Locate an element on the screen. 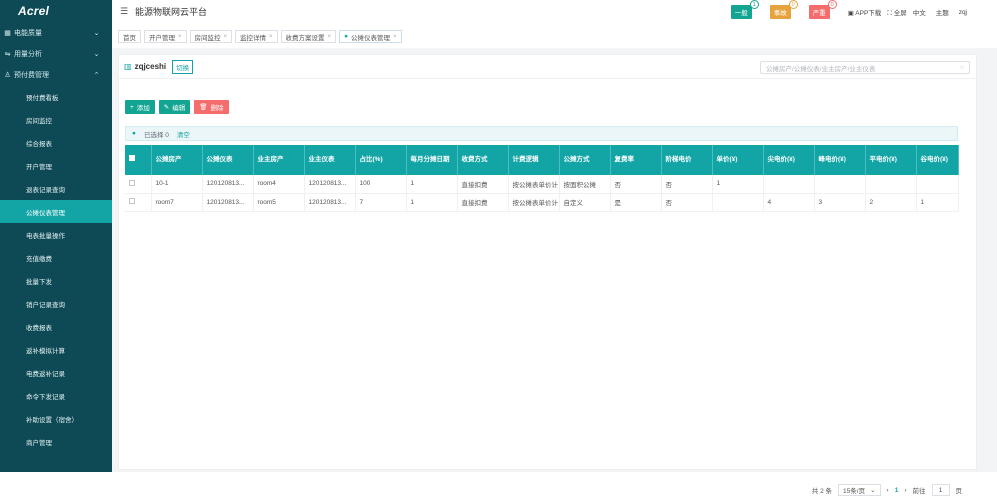 The height and width of the screenshot is (496, 997). building-icon: ▥ is located at coordinates (128, 66).